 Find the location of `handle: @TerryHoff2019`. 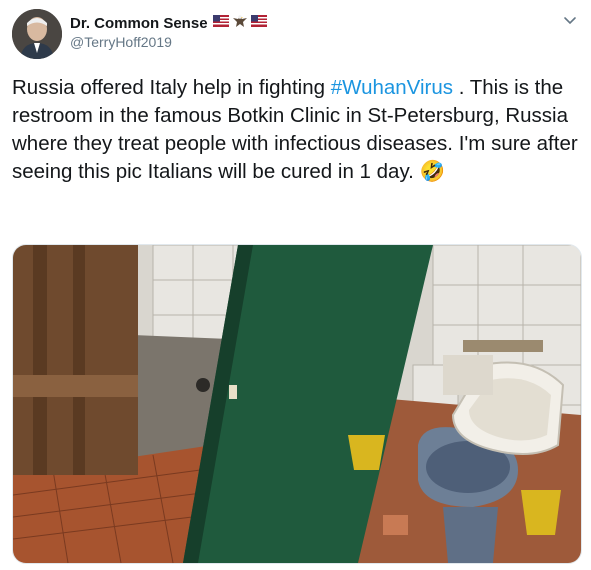

handle: @TerryHoff2019 is located at coordinates (121, 42).